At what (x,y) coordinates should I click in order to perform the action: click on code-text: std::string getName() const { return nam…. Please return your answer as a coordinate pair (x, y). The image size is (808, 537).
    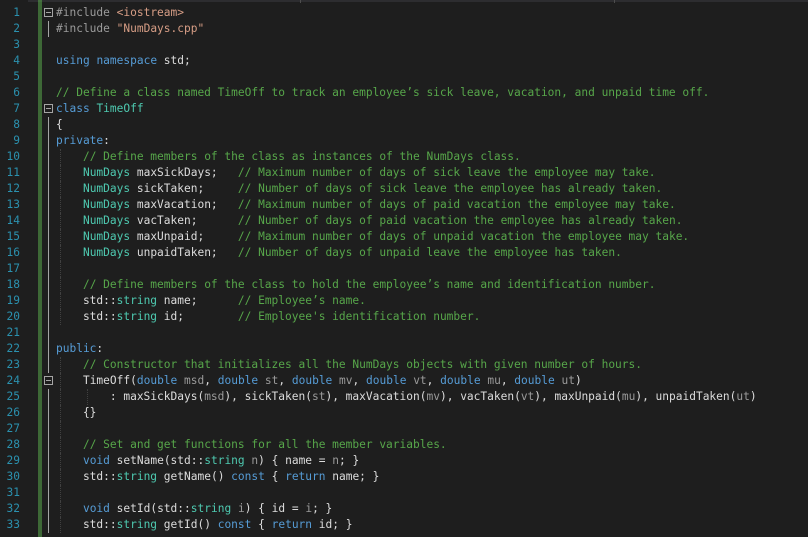
    Looking at the image, I should click on (217, 477).